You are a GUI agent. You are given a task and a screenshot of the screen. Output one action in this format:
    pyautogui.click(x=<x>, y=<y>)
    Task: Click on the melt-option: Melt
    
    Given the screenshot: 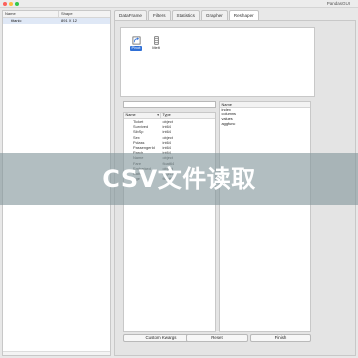 What is the action you would take?
    pyautogui.click(x=156, y=43)
    